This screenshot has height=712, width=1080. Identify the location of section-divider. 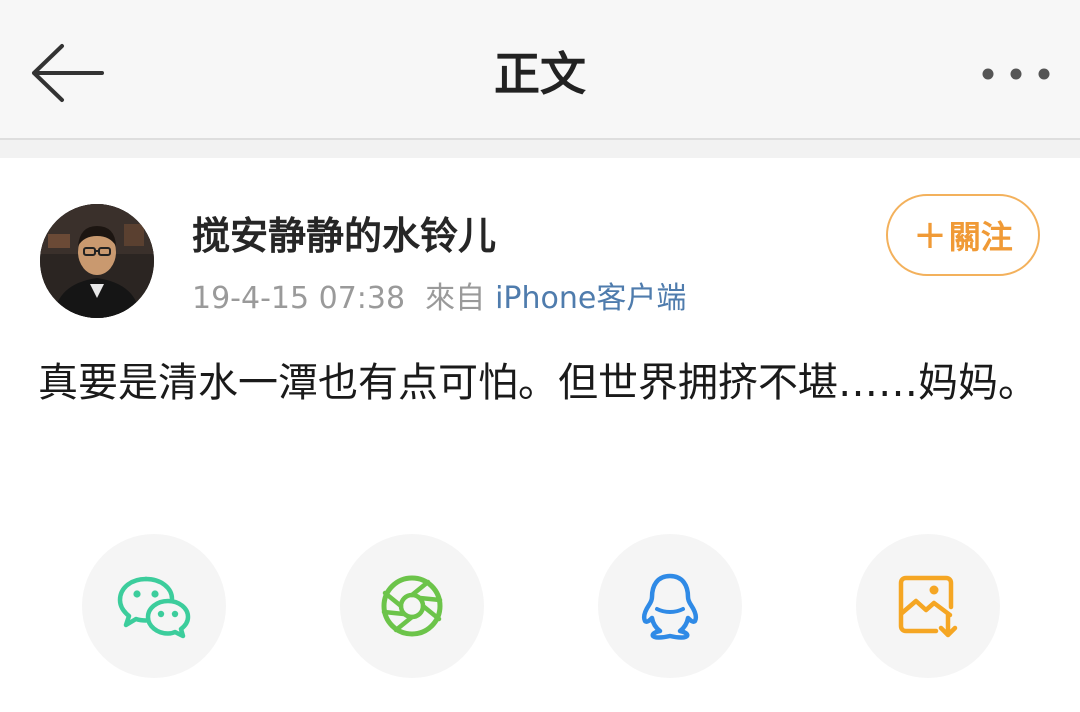
(540, 149).